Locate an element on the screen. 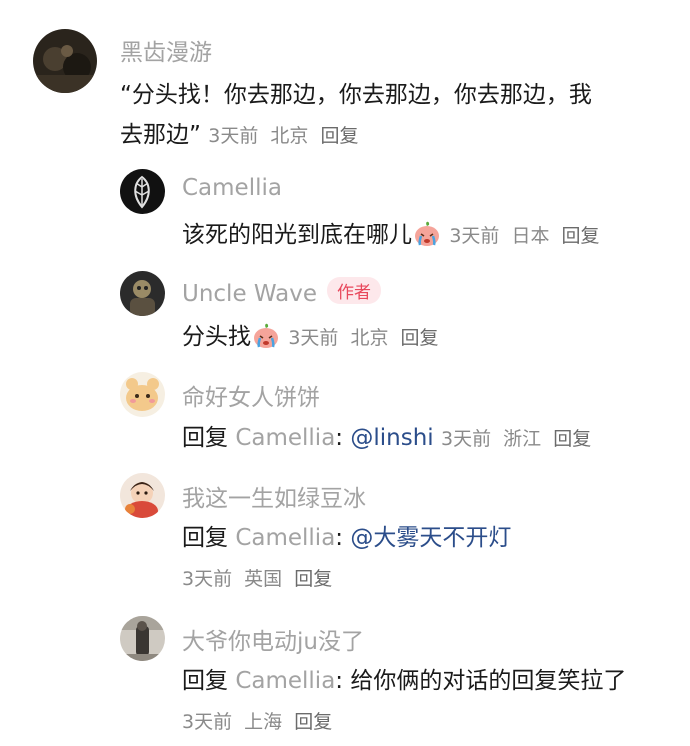 This screenshot has height=746, width=690. reply-username: Camellia is located at coordinates (232, 188).